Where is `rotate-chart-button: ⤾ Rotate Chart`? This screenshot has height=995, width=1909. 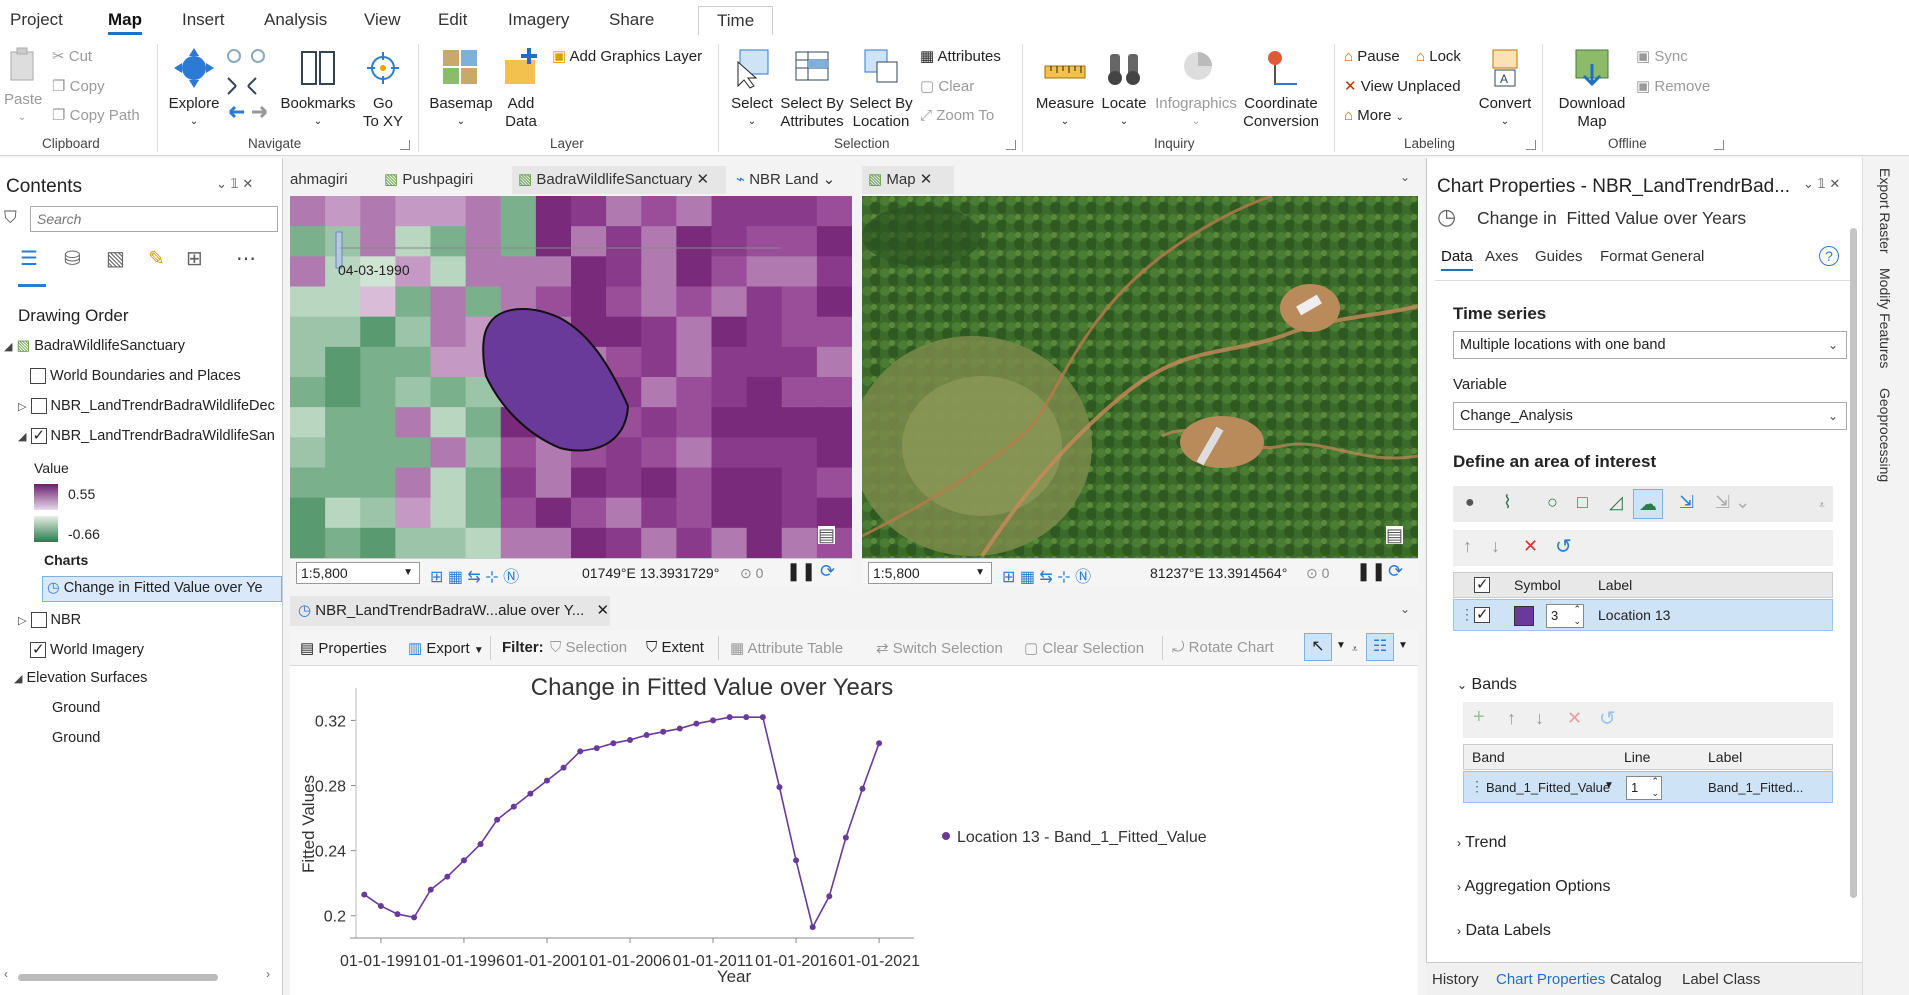
rotate-chart-button: ⤾ Rotate Chart is located at coordinates (1223, 647).